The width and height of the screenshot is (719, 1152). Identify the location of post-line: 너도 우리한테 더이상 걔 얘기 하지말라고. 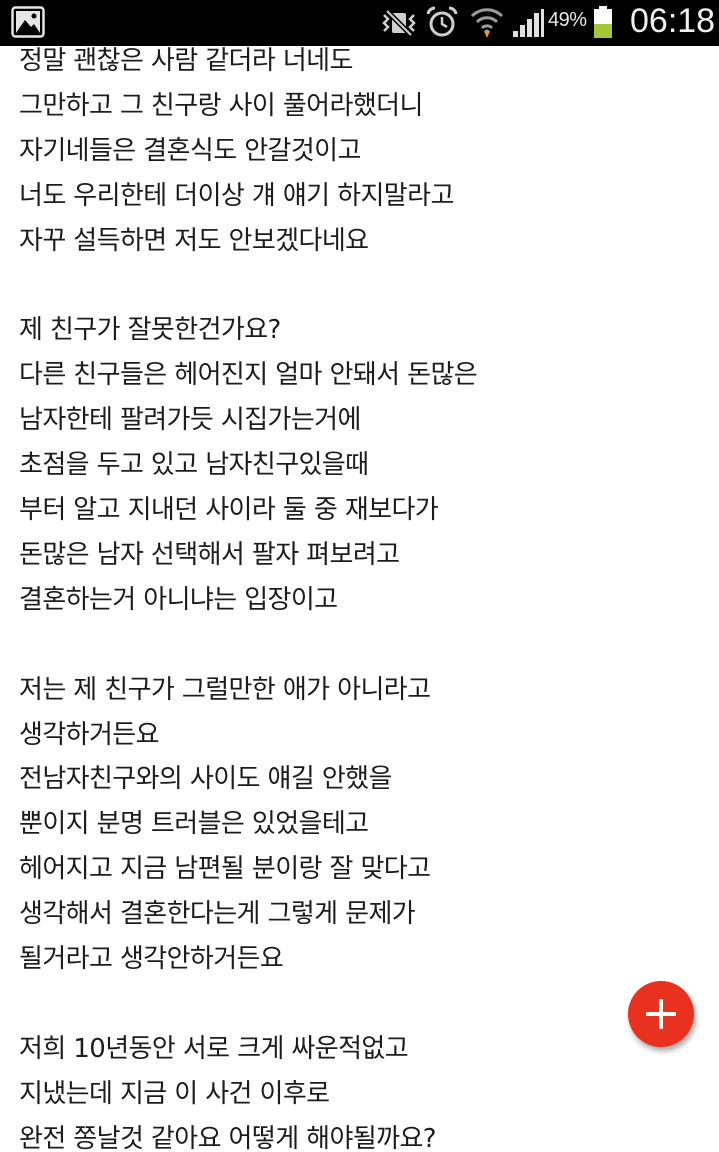
(236, 196).